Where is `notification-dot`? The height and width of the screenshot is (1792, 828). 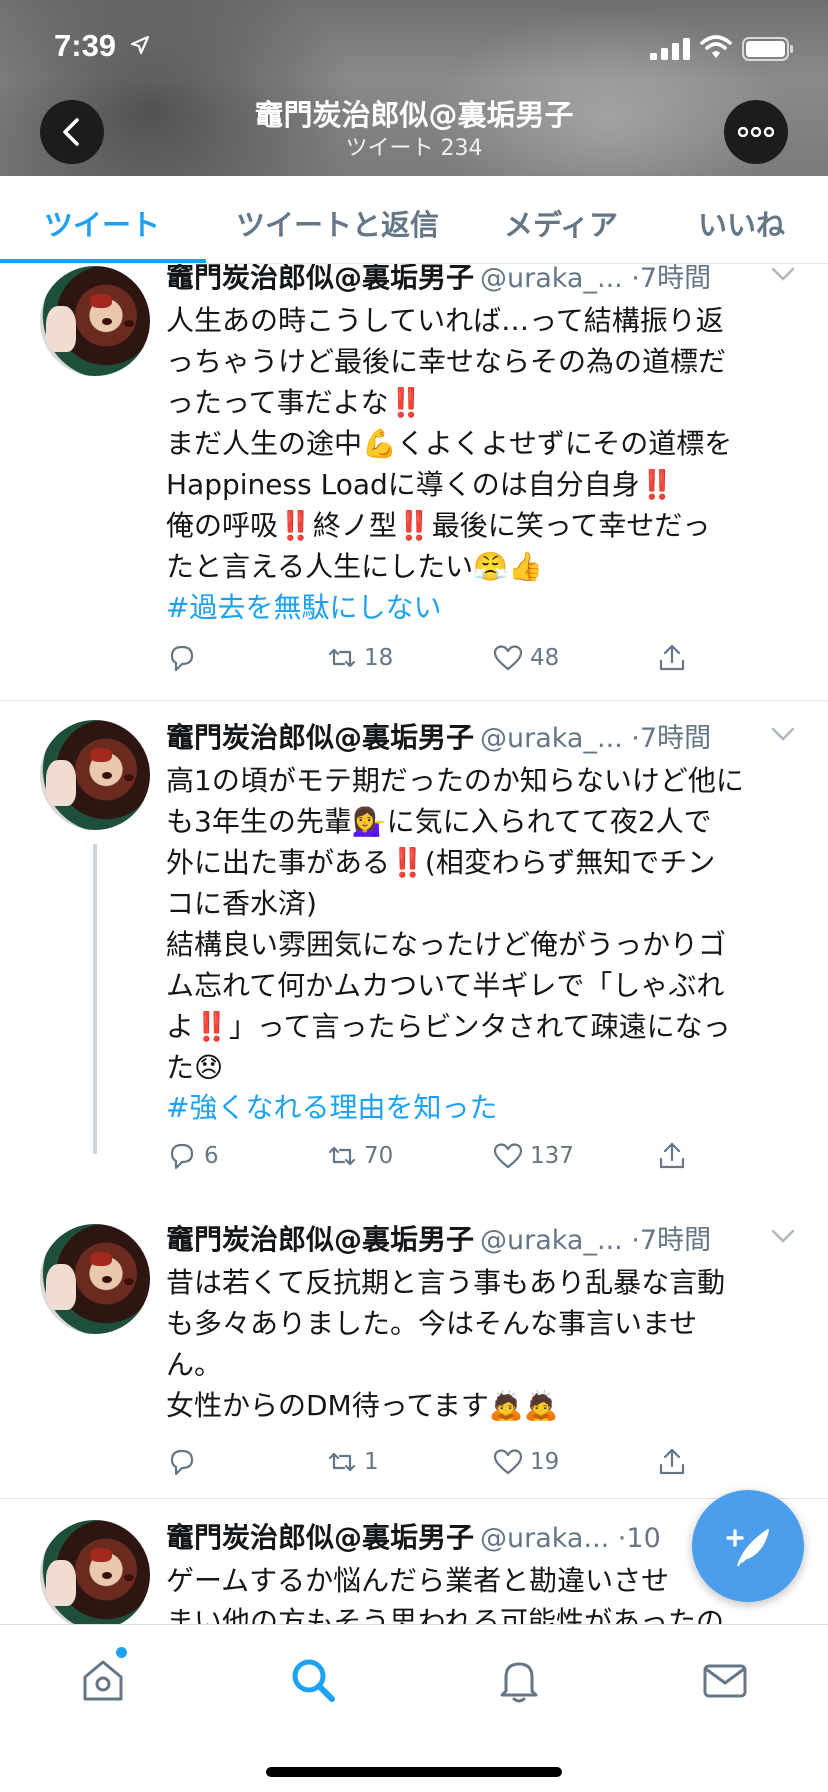 notification-dot is located at coordinates (121, 1652).